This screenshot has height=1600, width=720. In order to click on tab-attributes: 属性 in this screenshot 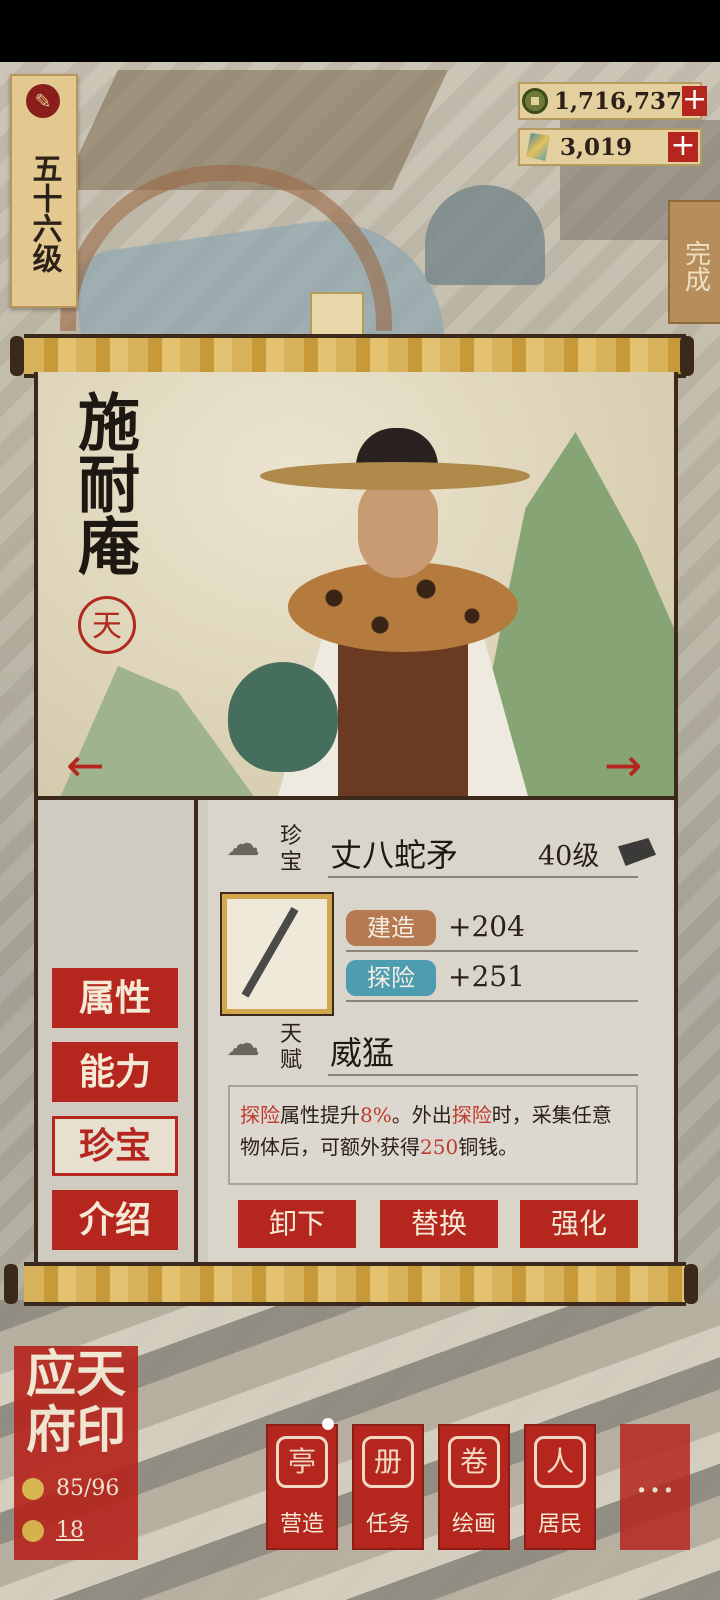, I will do `click(115, 998)`.